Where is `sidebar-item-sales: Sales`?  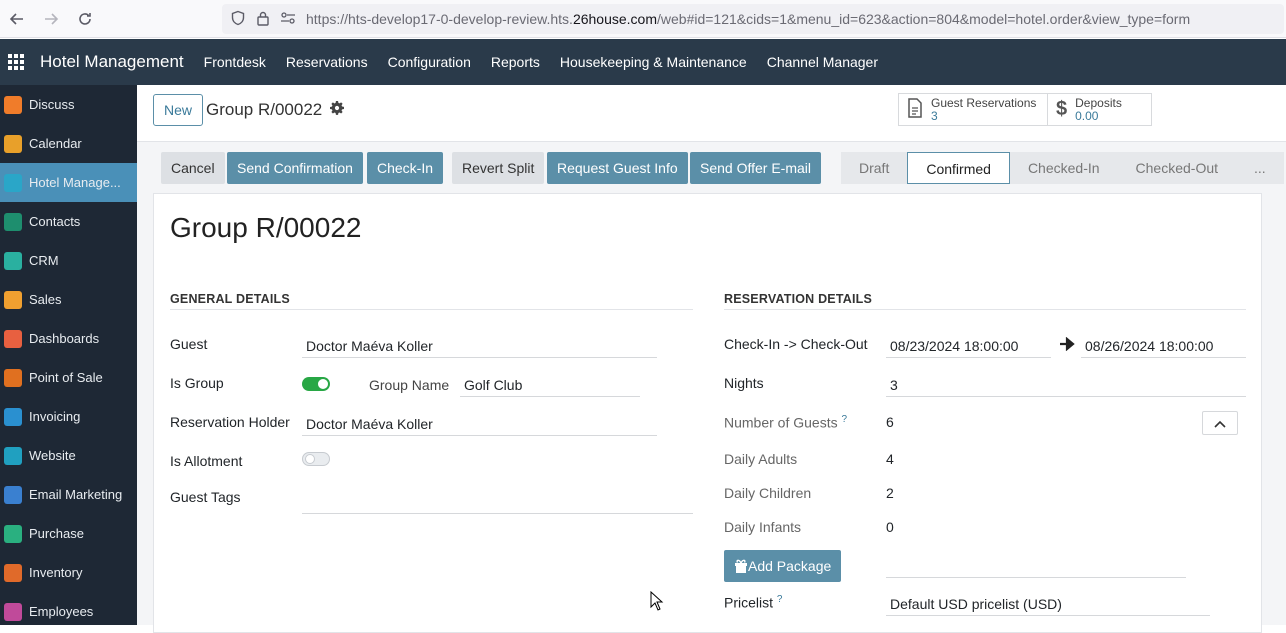 sidebar-item-sales: Sales is located at coordinates (68, 299).